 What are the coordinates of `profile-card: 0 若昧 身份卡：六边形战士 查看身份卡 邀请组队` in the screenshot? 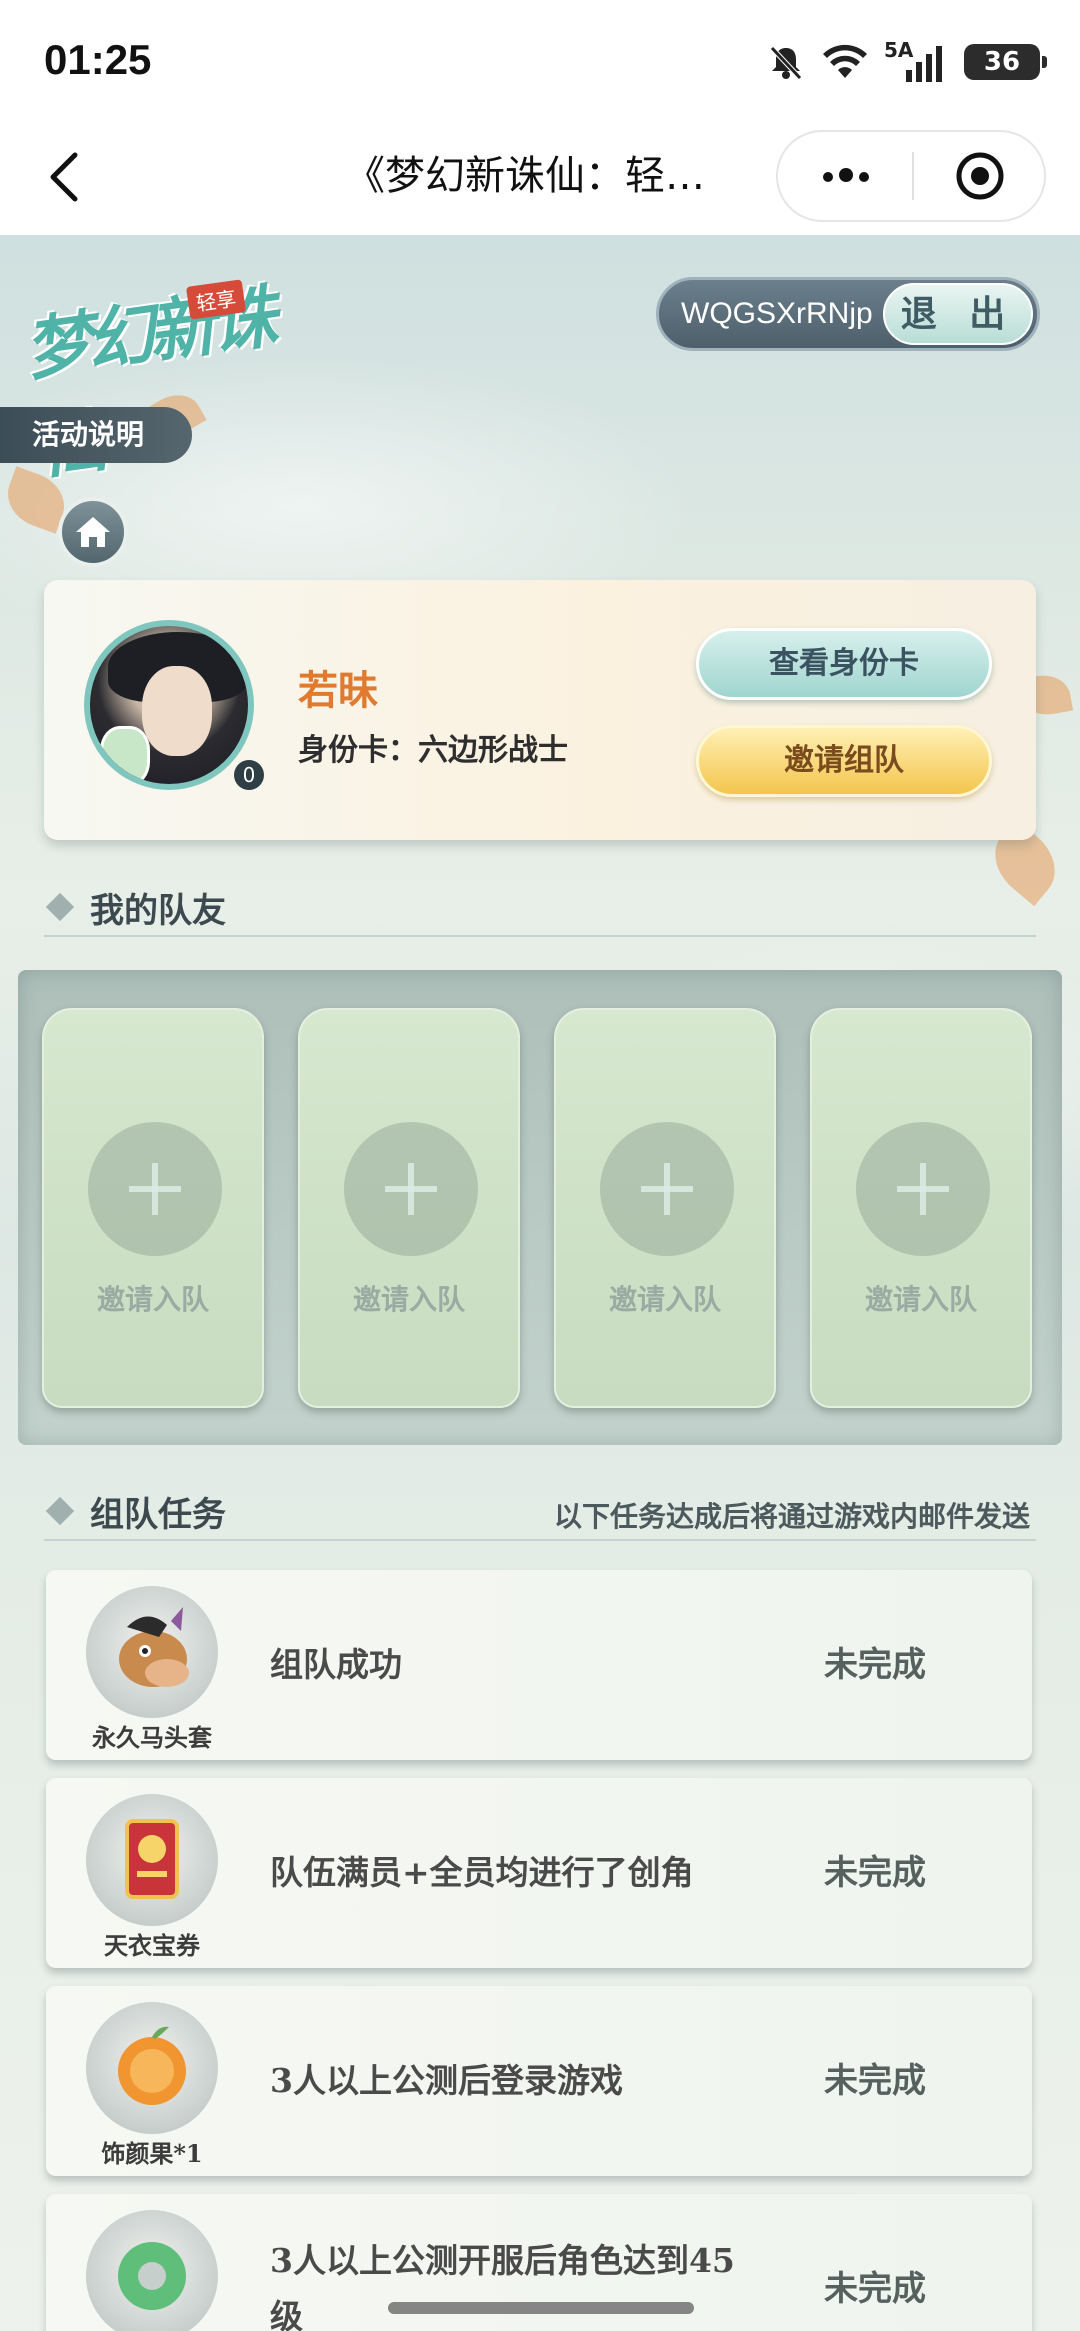 It's located at (540, 710).